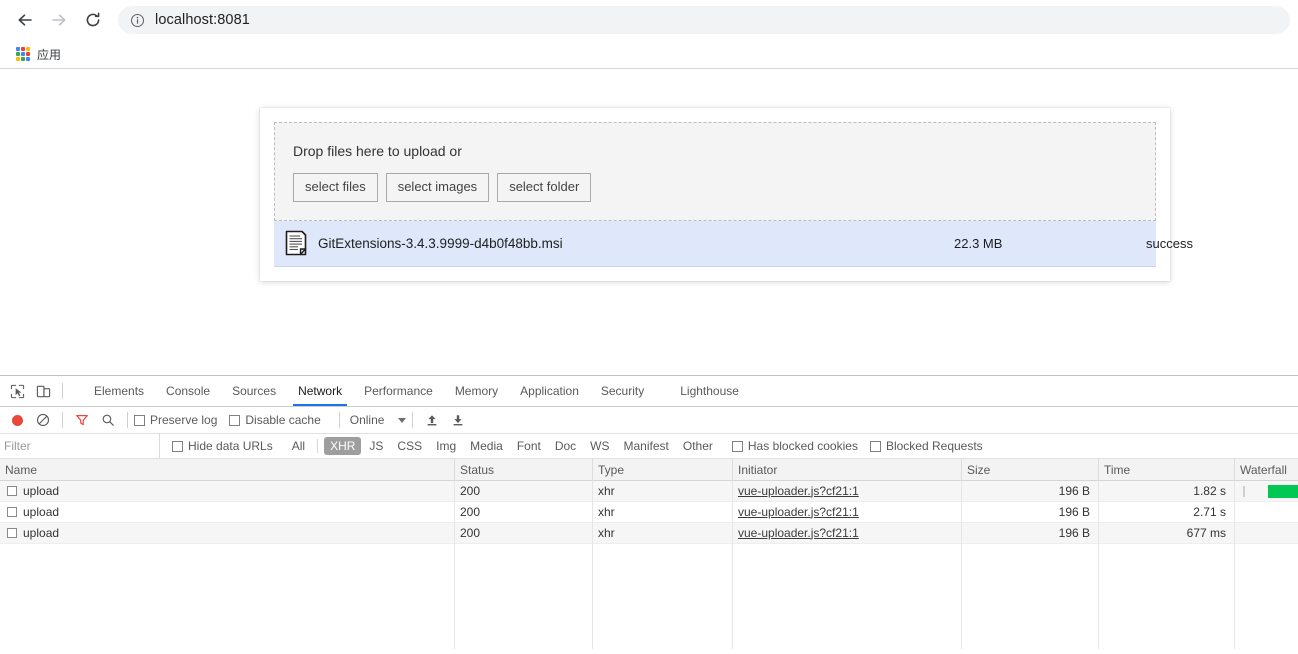 The height and width of the screenshot is (654, 1298). What do you see at coordinates (254, 391) in the screenshot?
I see `tab-sources: Sources` at bounding box center [254, 391].